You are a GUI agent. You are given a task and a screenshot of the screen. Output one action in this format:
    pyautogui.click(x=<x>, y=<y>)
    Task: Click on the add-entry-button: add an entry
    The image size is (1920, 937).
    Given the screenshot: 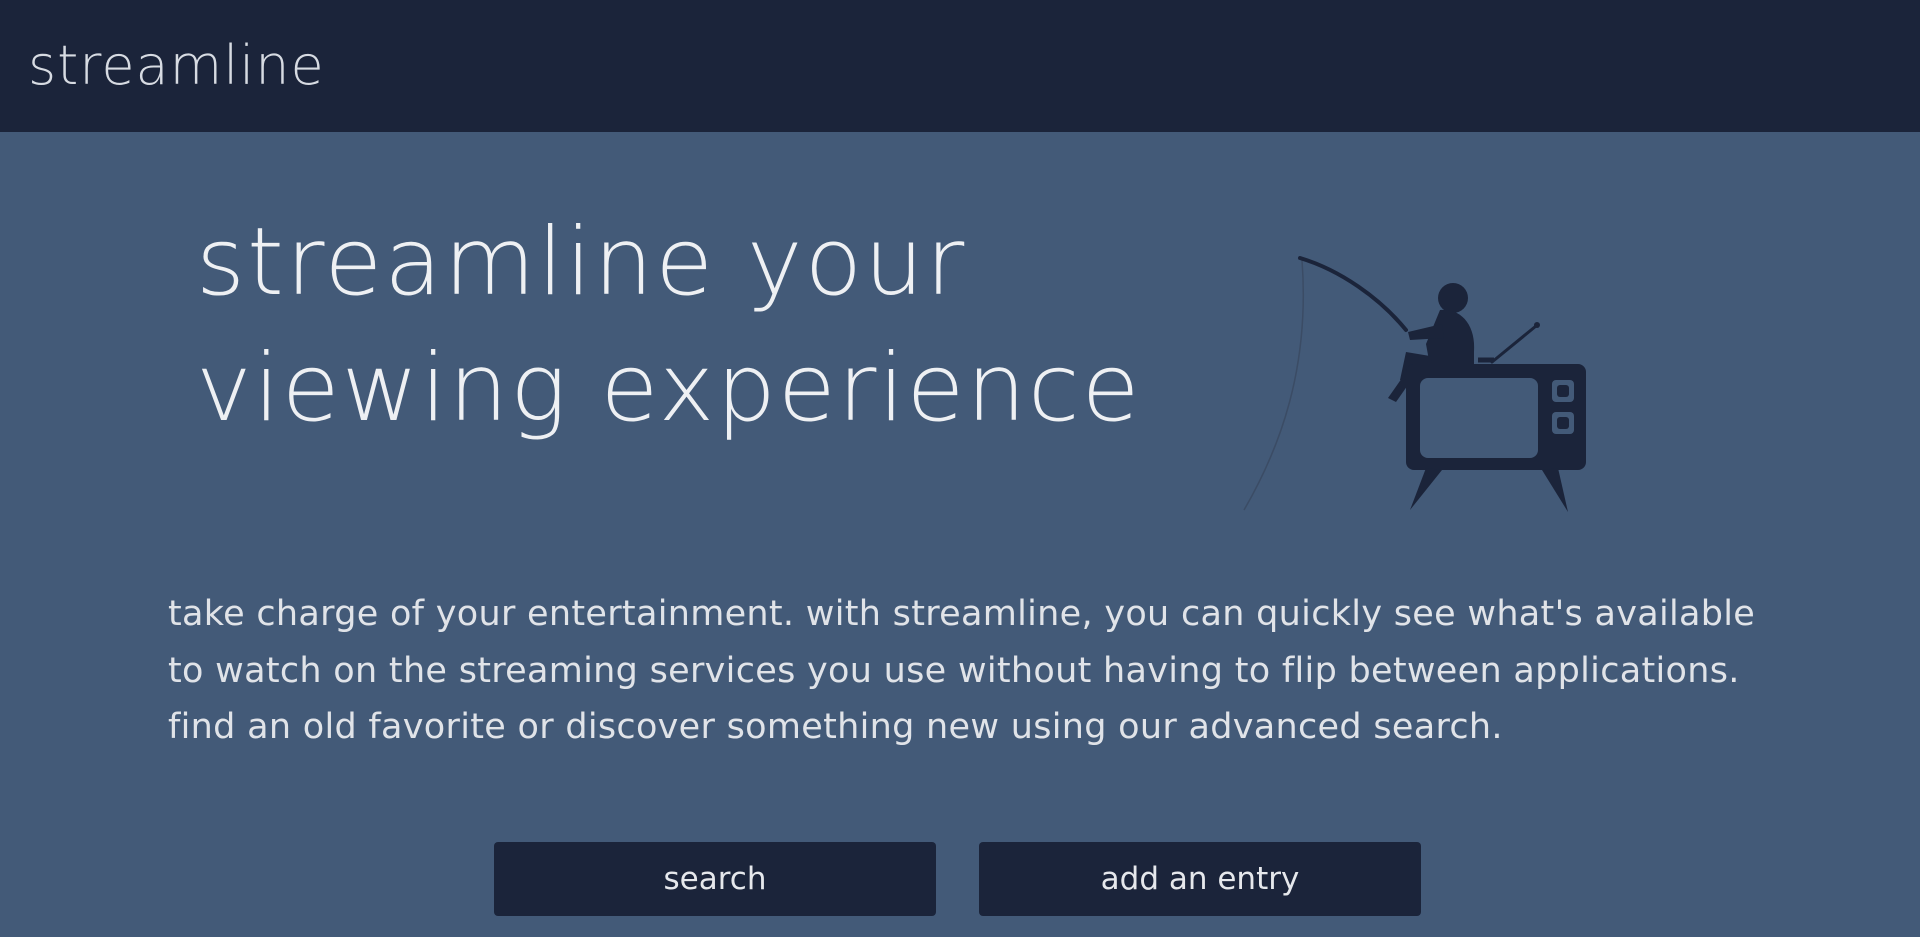 What is the action you would take?
    pyautogui.click(x=1200, y=879)
    